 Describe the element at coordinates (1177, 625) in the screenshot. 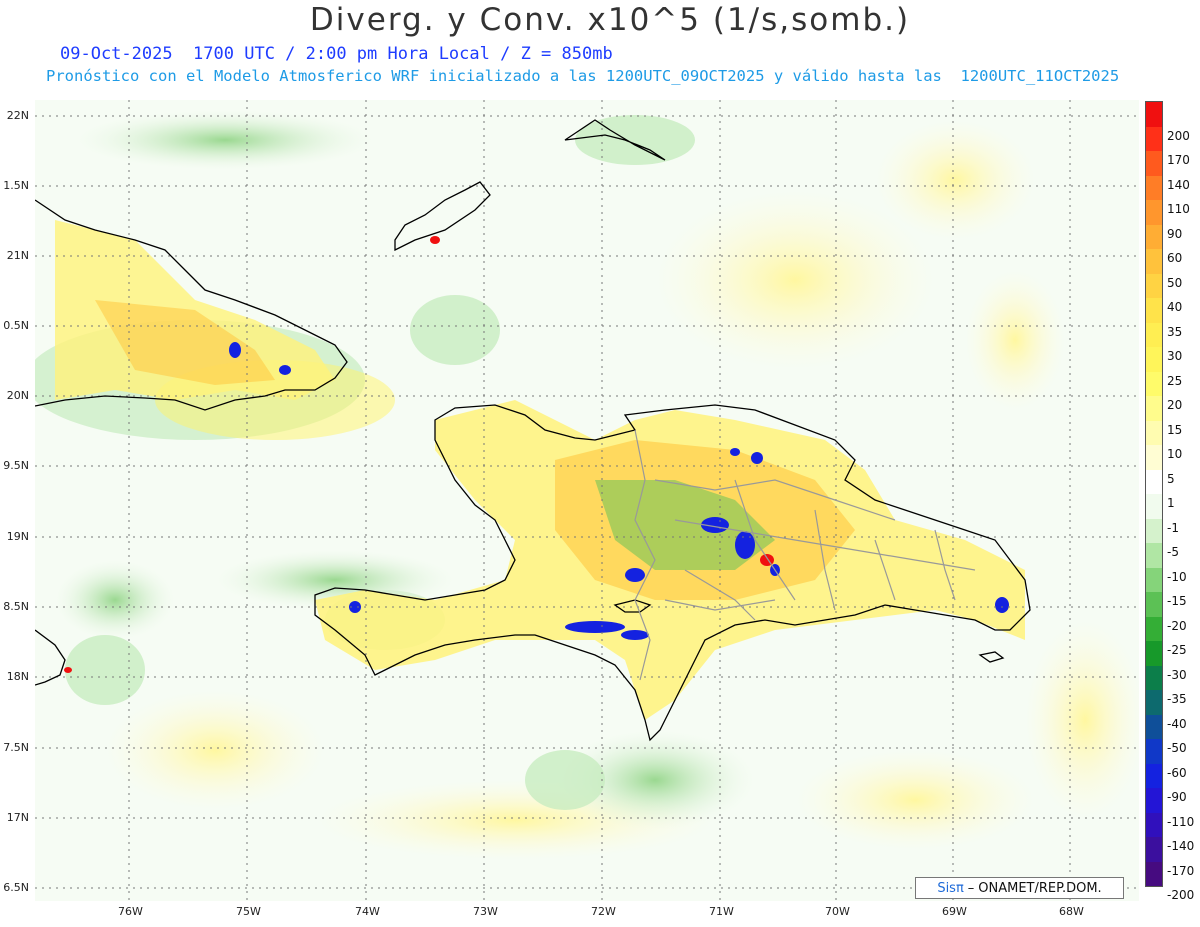

I see `colorbar-label: -20` at that location.